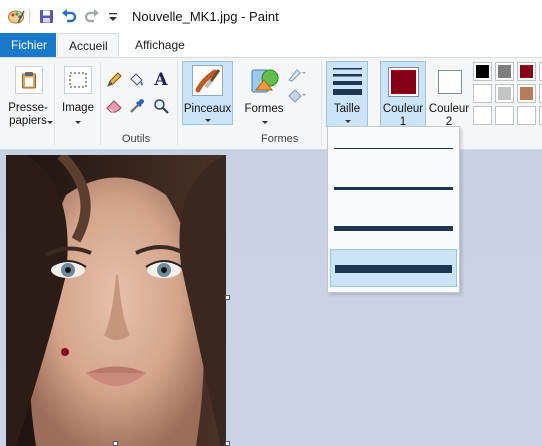 This screenshot has width=542, height=446. I want to click on pencil-icon, so click(114, 80).